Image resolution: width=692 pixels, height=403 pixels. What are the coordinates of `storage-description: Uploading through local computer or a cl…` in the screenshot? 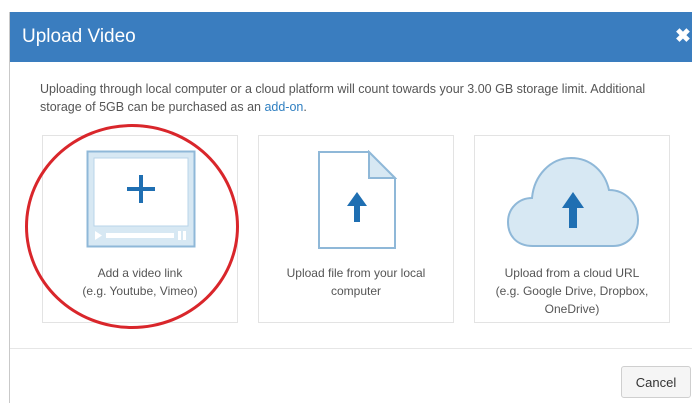 It's located at (360, 98).